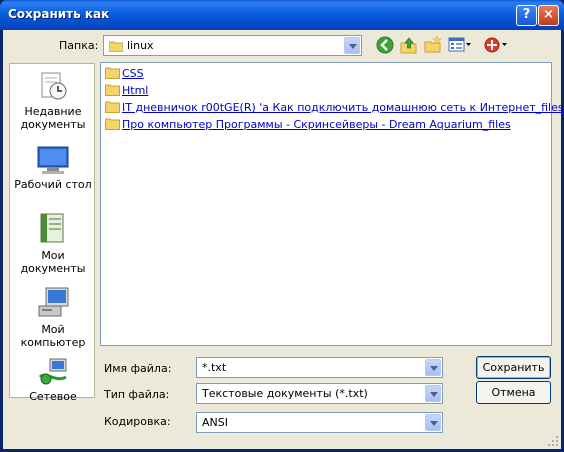 Image resolution: width=564 pixels, height=452 pixels. What do you see at coordinates (53, 118) in the screenshot?
I see `place-label: Недавние документы` at bounding box center [53, 118].